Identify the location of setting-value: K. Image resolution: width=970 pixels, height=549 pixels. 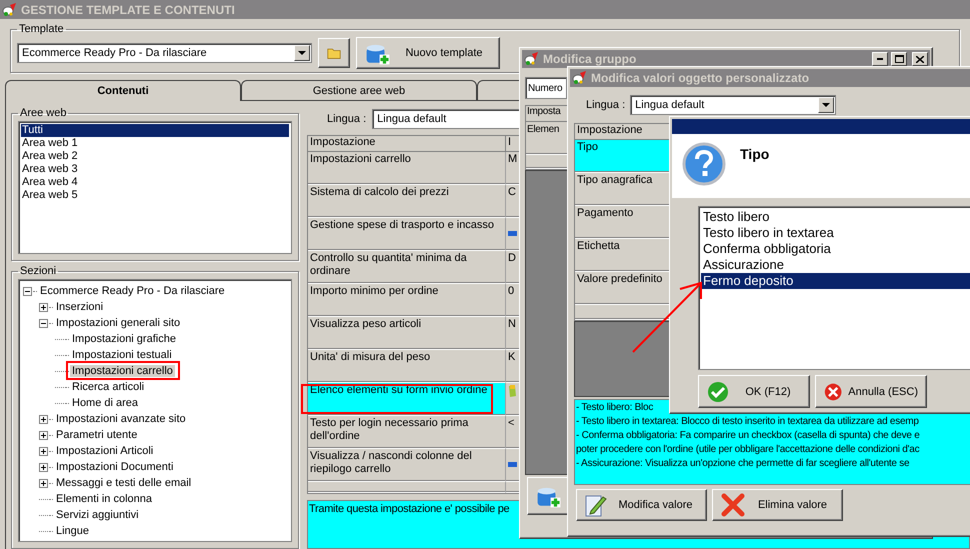
(512, 357).